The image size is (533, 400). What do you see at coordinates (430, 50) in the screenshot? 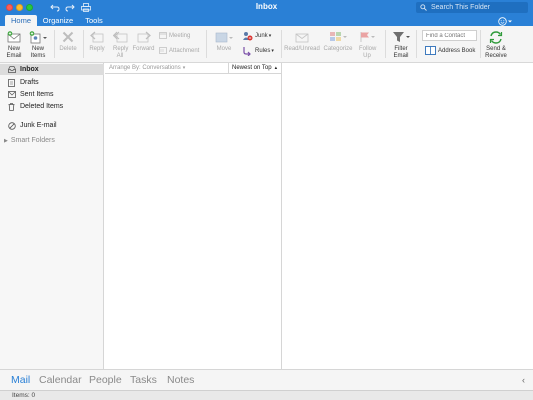
I see `address-book-icon` at bounding box center [430, 50].